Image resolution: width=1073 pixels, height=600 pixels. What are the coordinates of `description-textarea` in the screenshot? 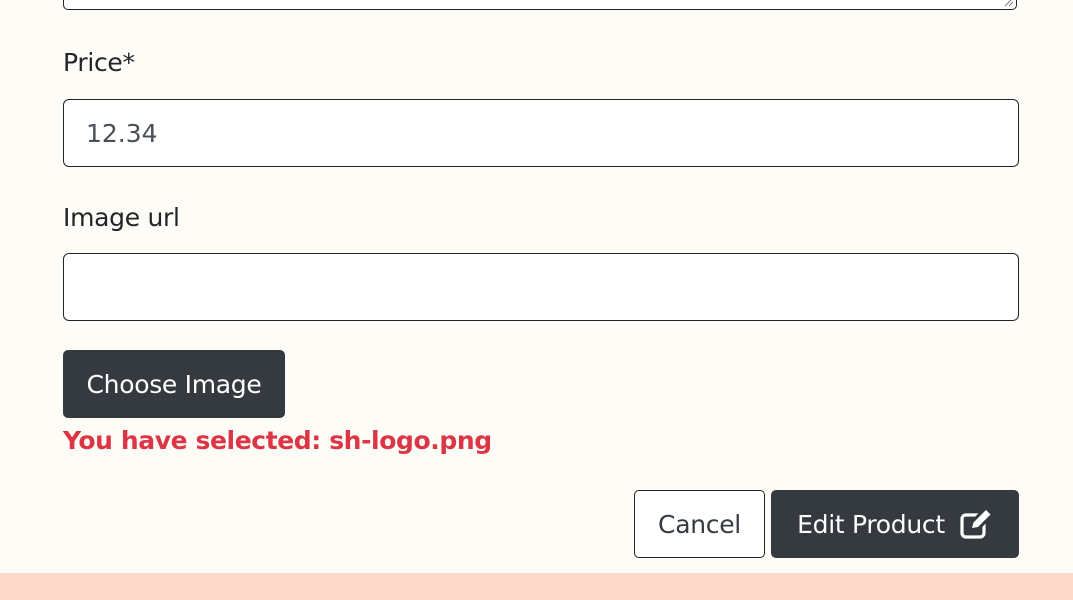 It's located at (540, 5).